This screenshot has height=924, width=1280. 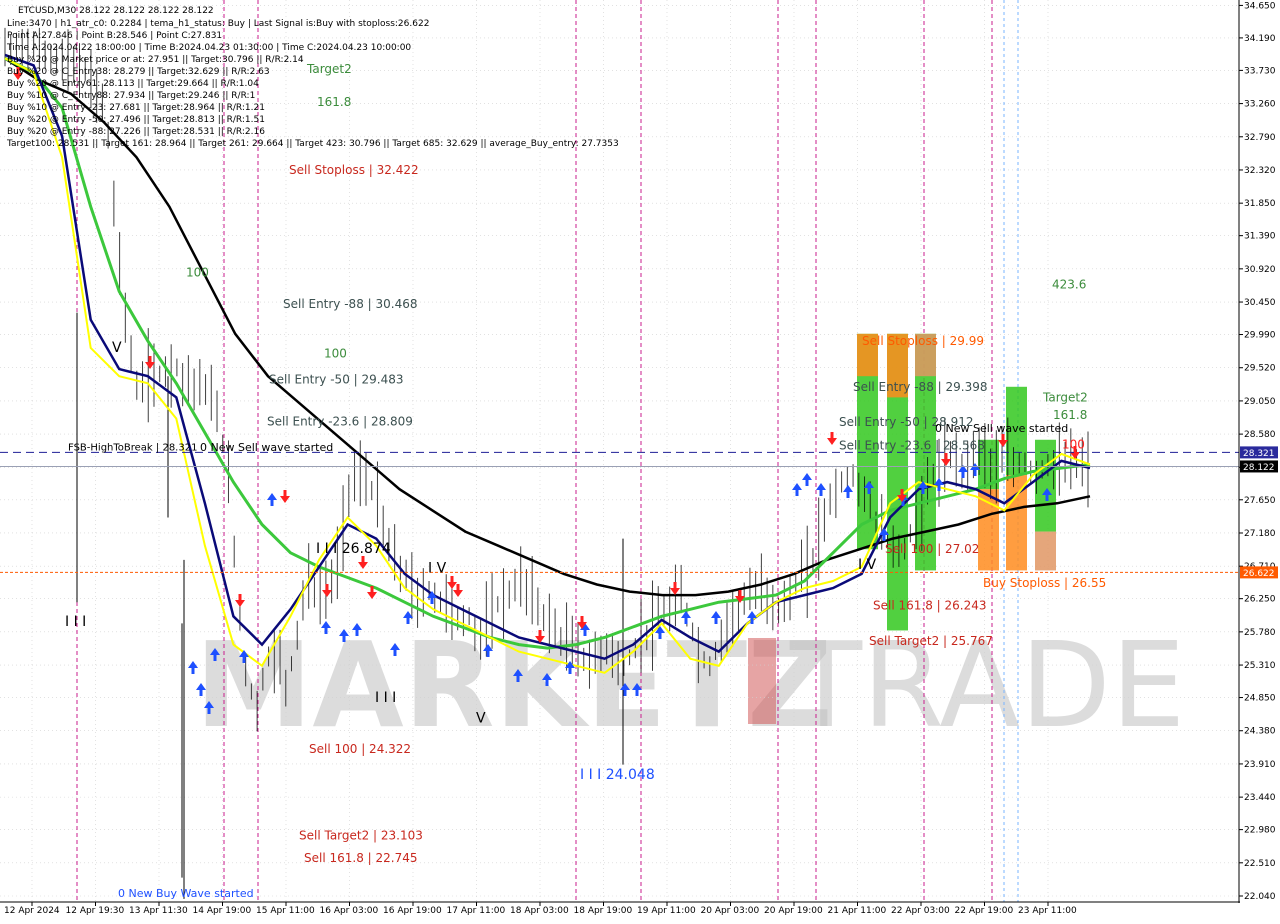 What do you see at coordinates (1045, 551) in the screenshot?
I see `signal-box-salmon` at bounding box center [1045, 551].